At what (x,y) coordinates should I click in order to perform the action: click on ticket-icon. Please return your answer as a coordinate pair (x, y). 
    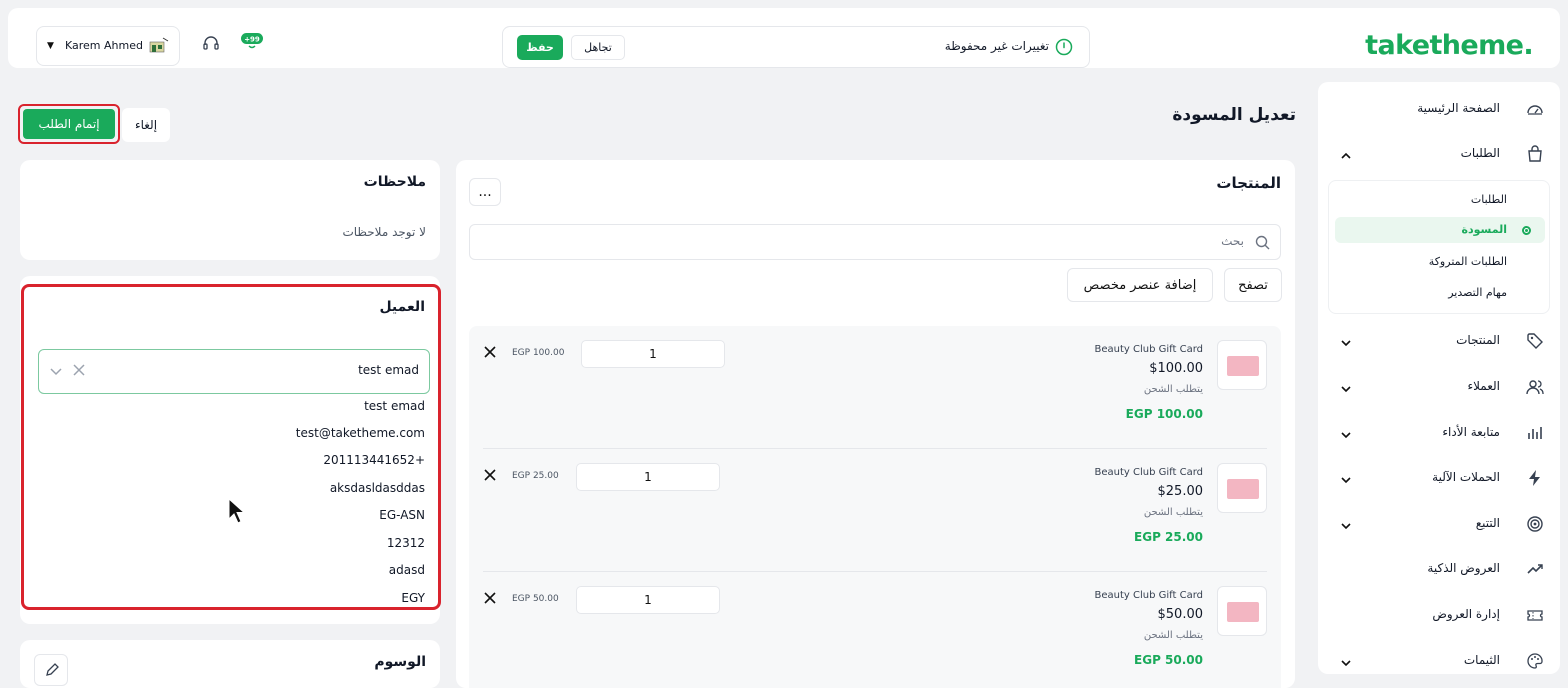
    Looking at the image, I should click on (1535, 615).